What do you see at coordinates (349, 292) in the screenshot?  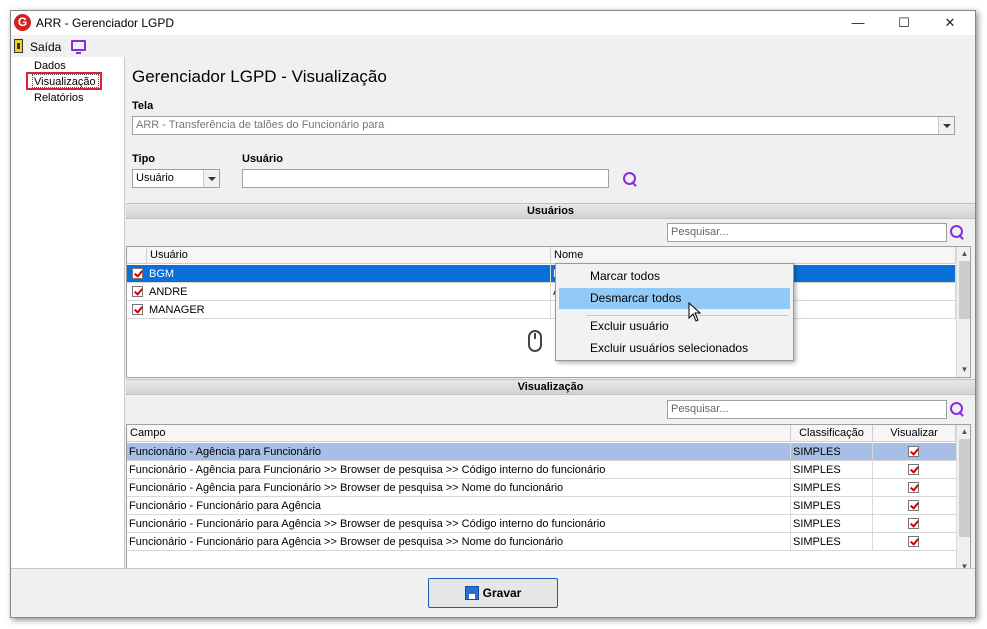 I see `cell-usuario: ANDRE` at bounding box center [349, 292].